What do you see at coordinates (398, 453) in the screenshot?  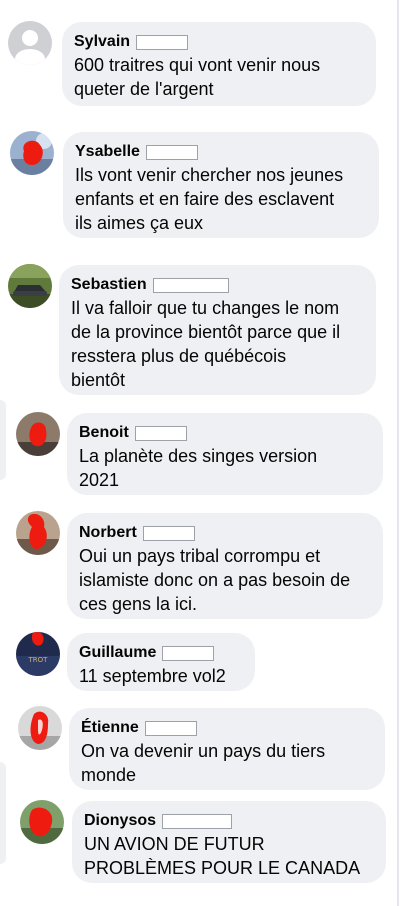 I see `right-edge-divider` at bounding box center [398, 453].